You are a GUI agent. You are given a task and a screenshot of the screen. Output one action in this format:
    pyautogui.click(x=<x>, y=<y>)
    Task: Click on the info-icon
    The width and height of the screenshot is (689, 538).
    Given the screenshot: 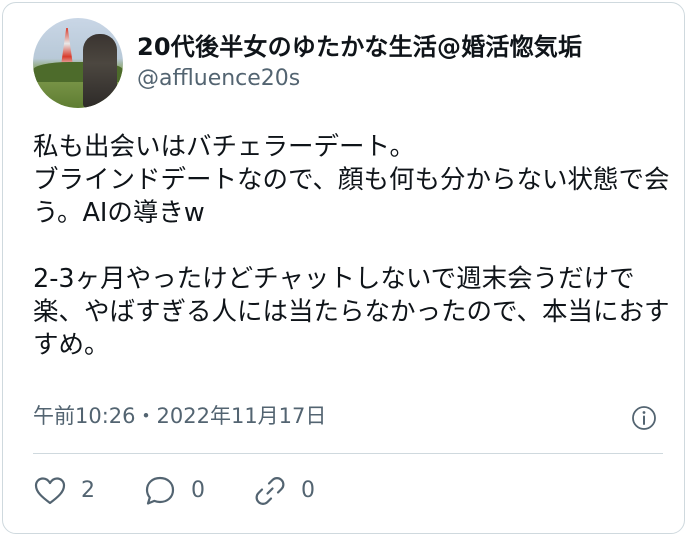 What is the action you would take?
    pyautogui.click(x=644, y=418)
    